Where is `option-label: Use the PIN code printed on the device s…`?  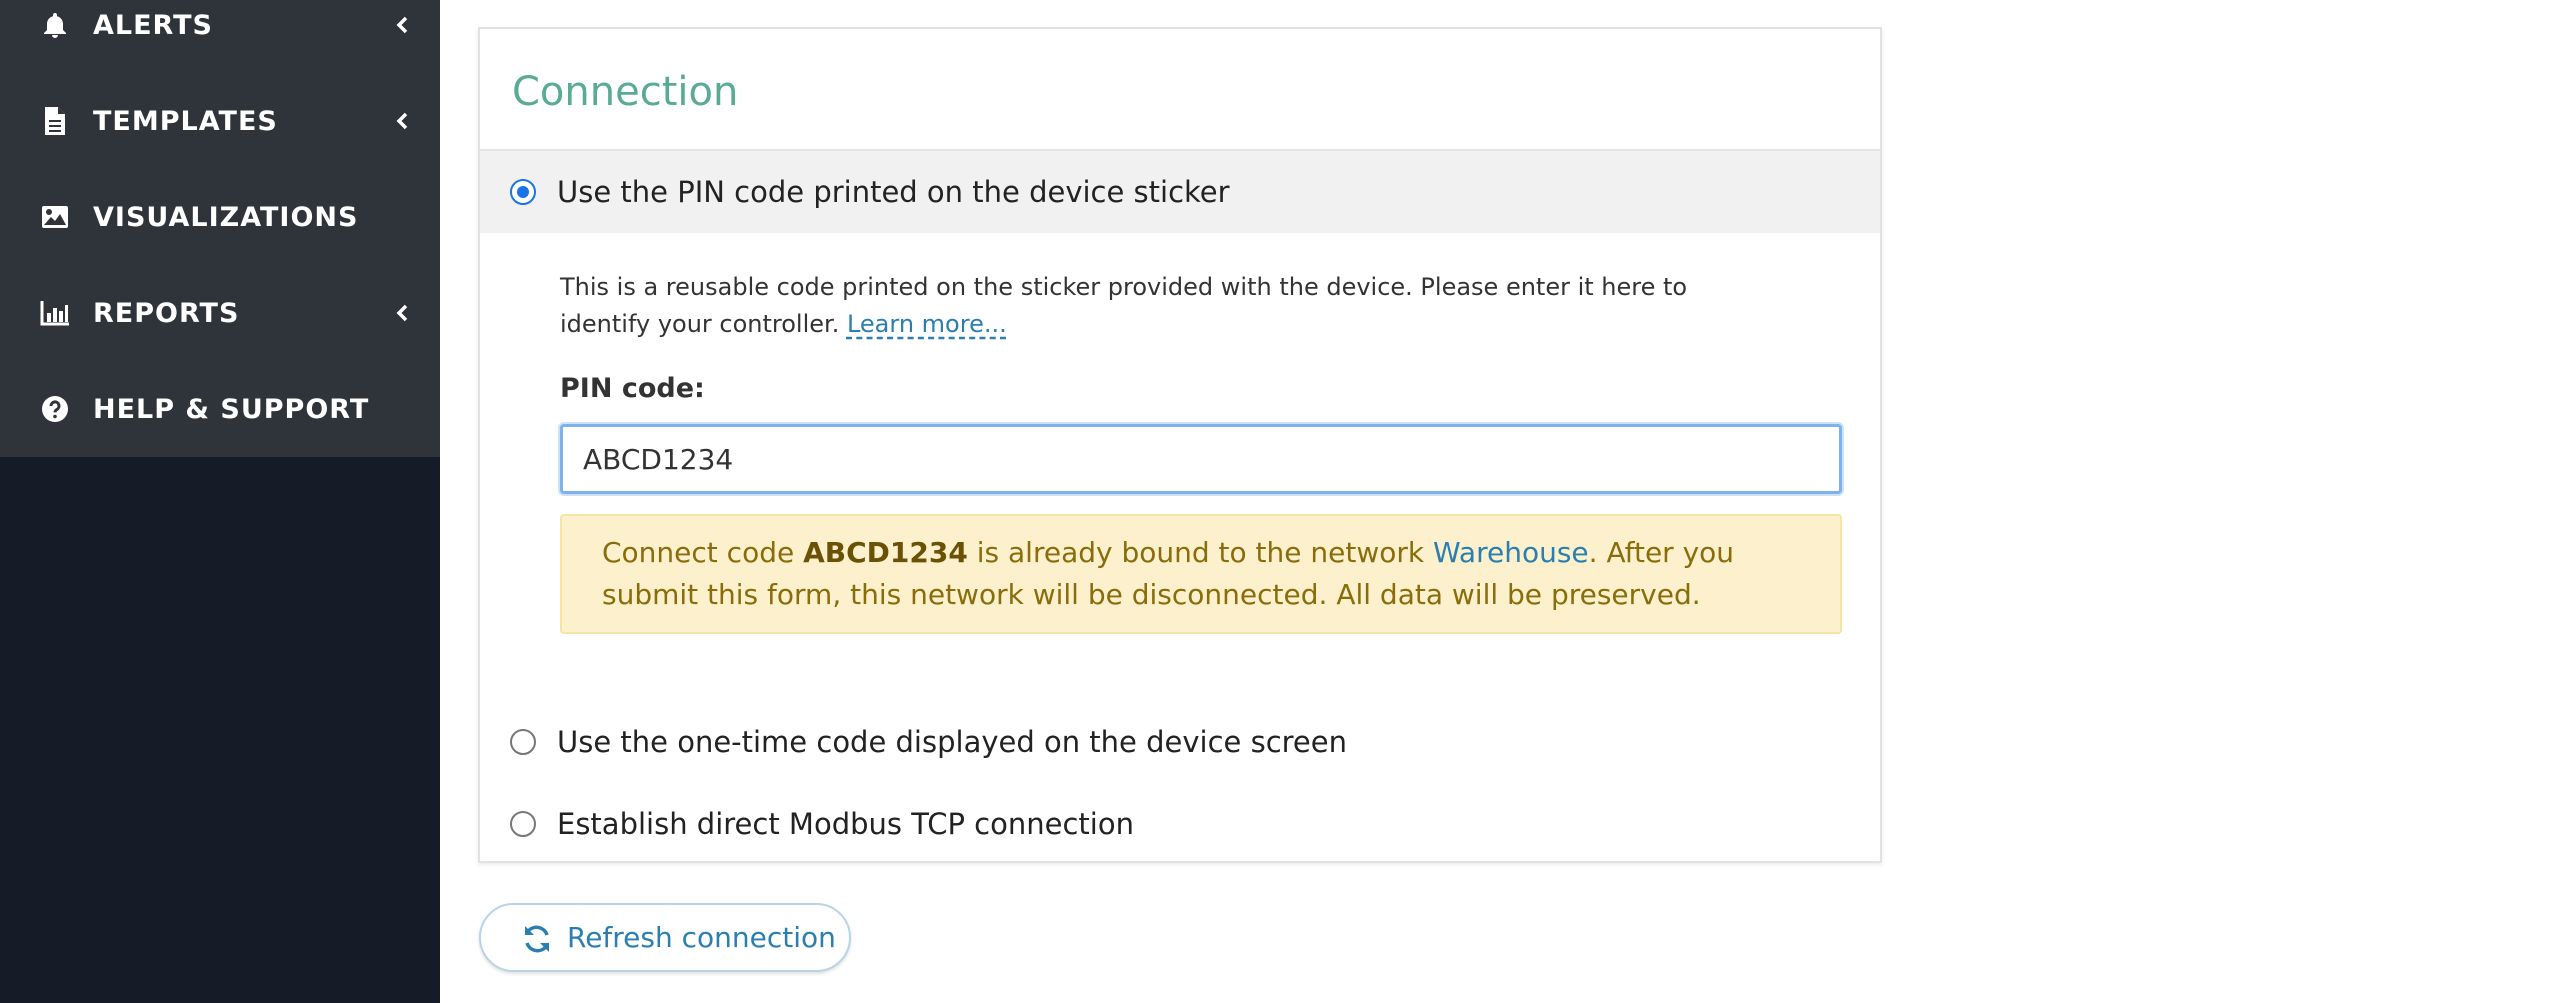
option-label: Use the PIN code printed on the device s… is located at coordinates (893, 192).